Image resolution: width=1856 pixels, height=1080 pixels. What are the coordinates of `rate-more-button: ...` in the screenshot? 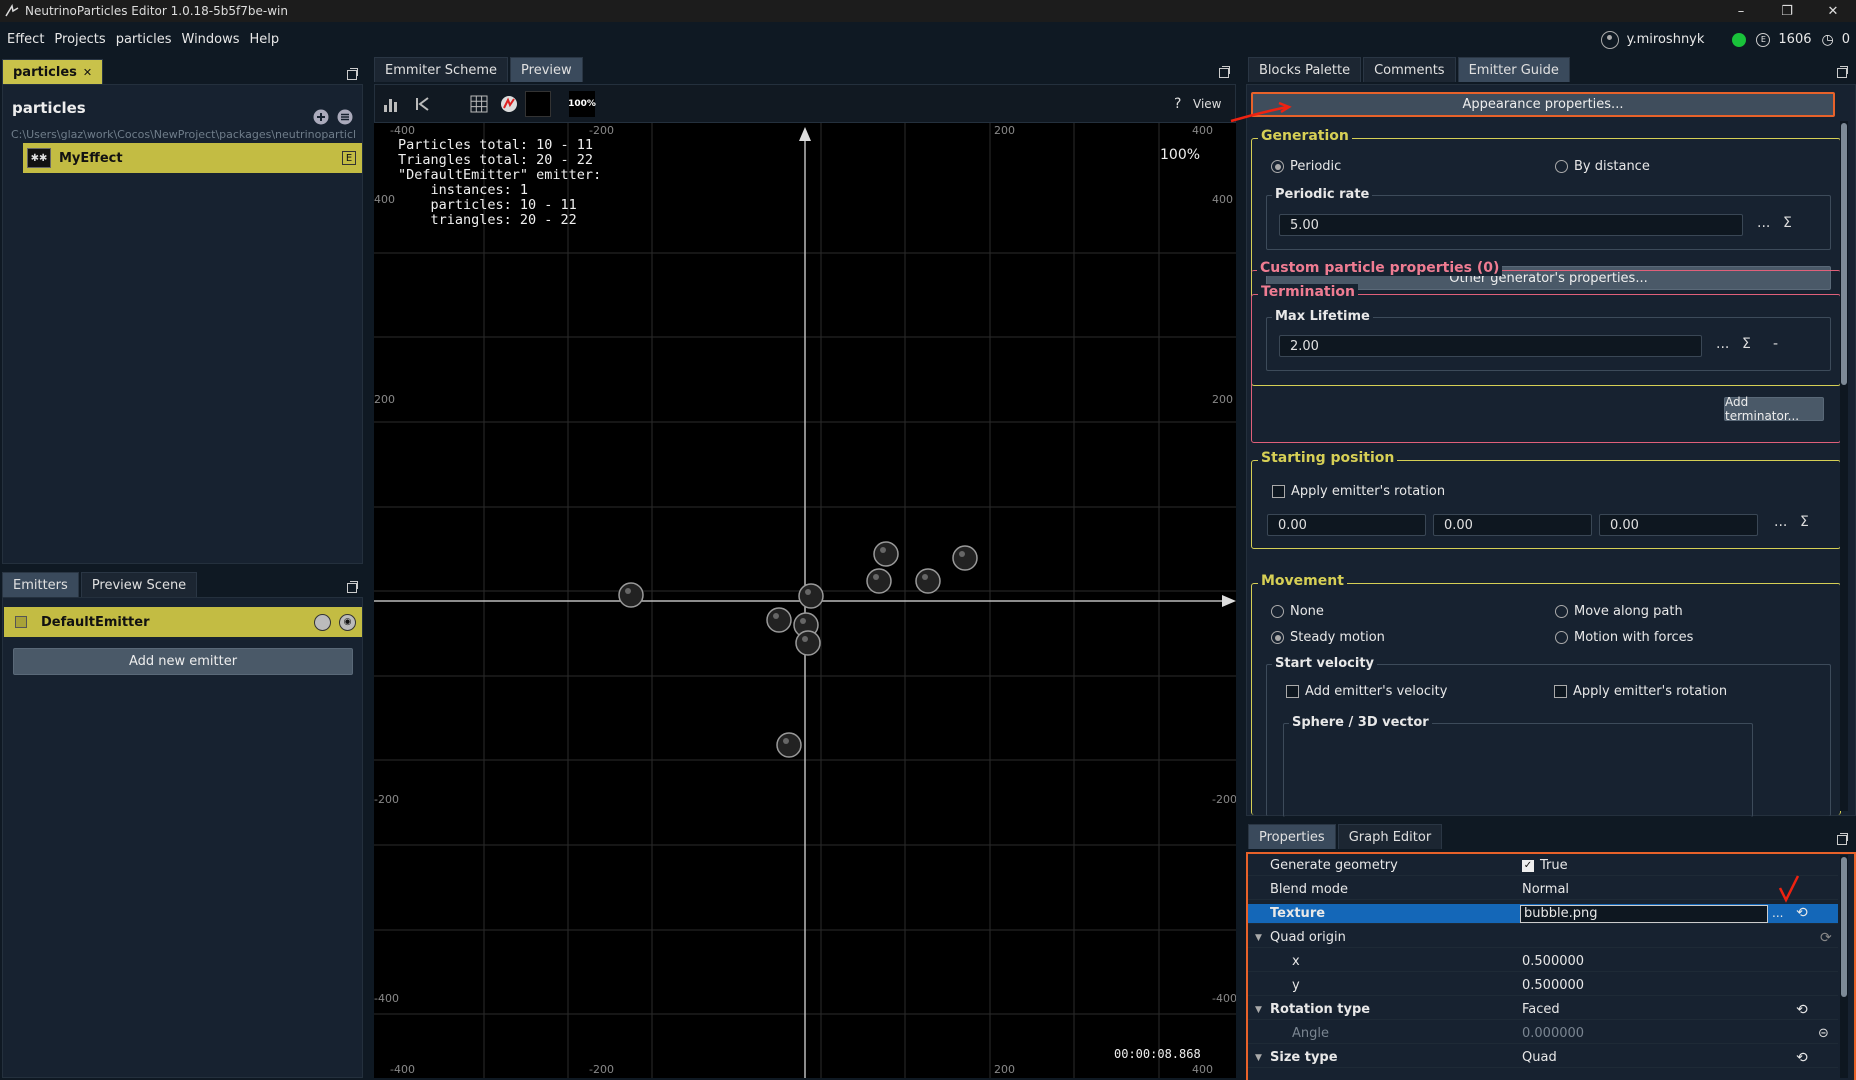 It's located at (1763, 223).